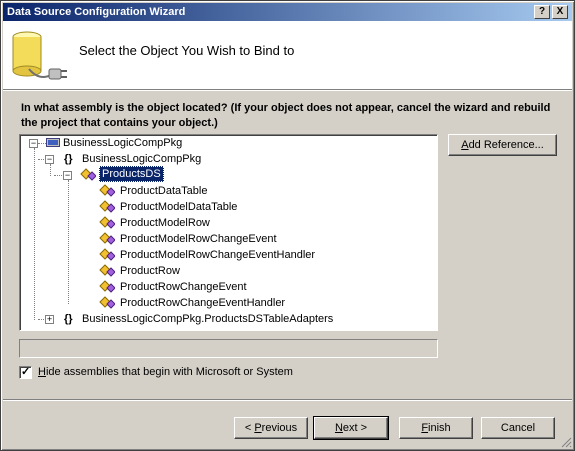 This screenshot has height=451, width=575. I want to click on button-label: revious, so click(279, 428).